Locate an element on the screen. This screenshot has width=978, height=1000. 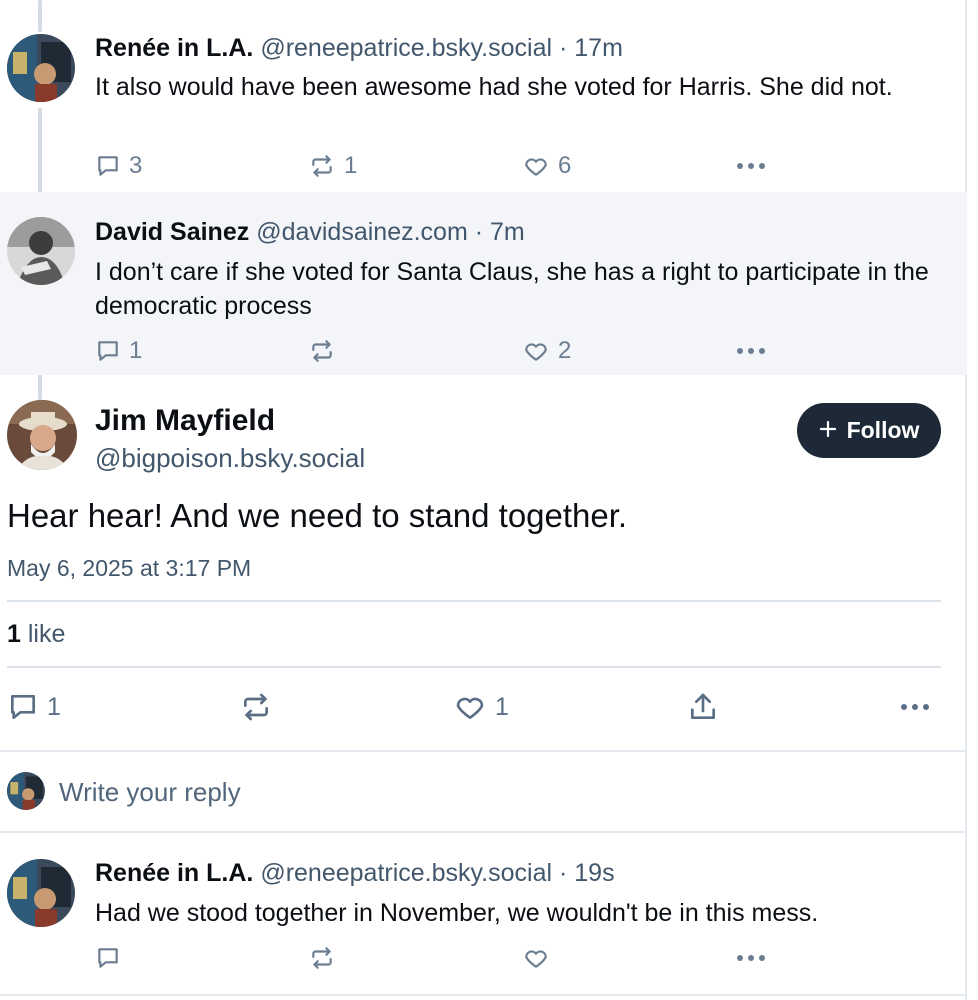
post-header: David Sainez @davidsainez.com · 7m is located at coordinates (310, 232).